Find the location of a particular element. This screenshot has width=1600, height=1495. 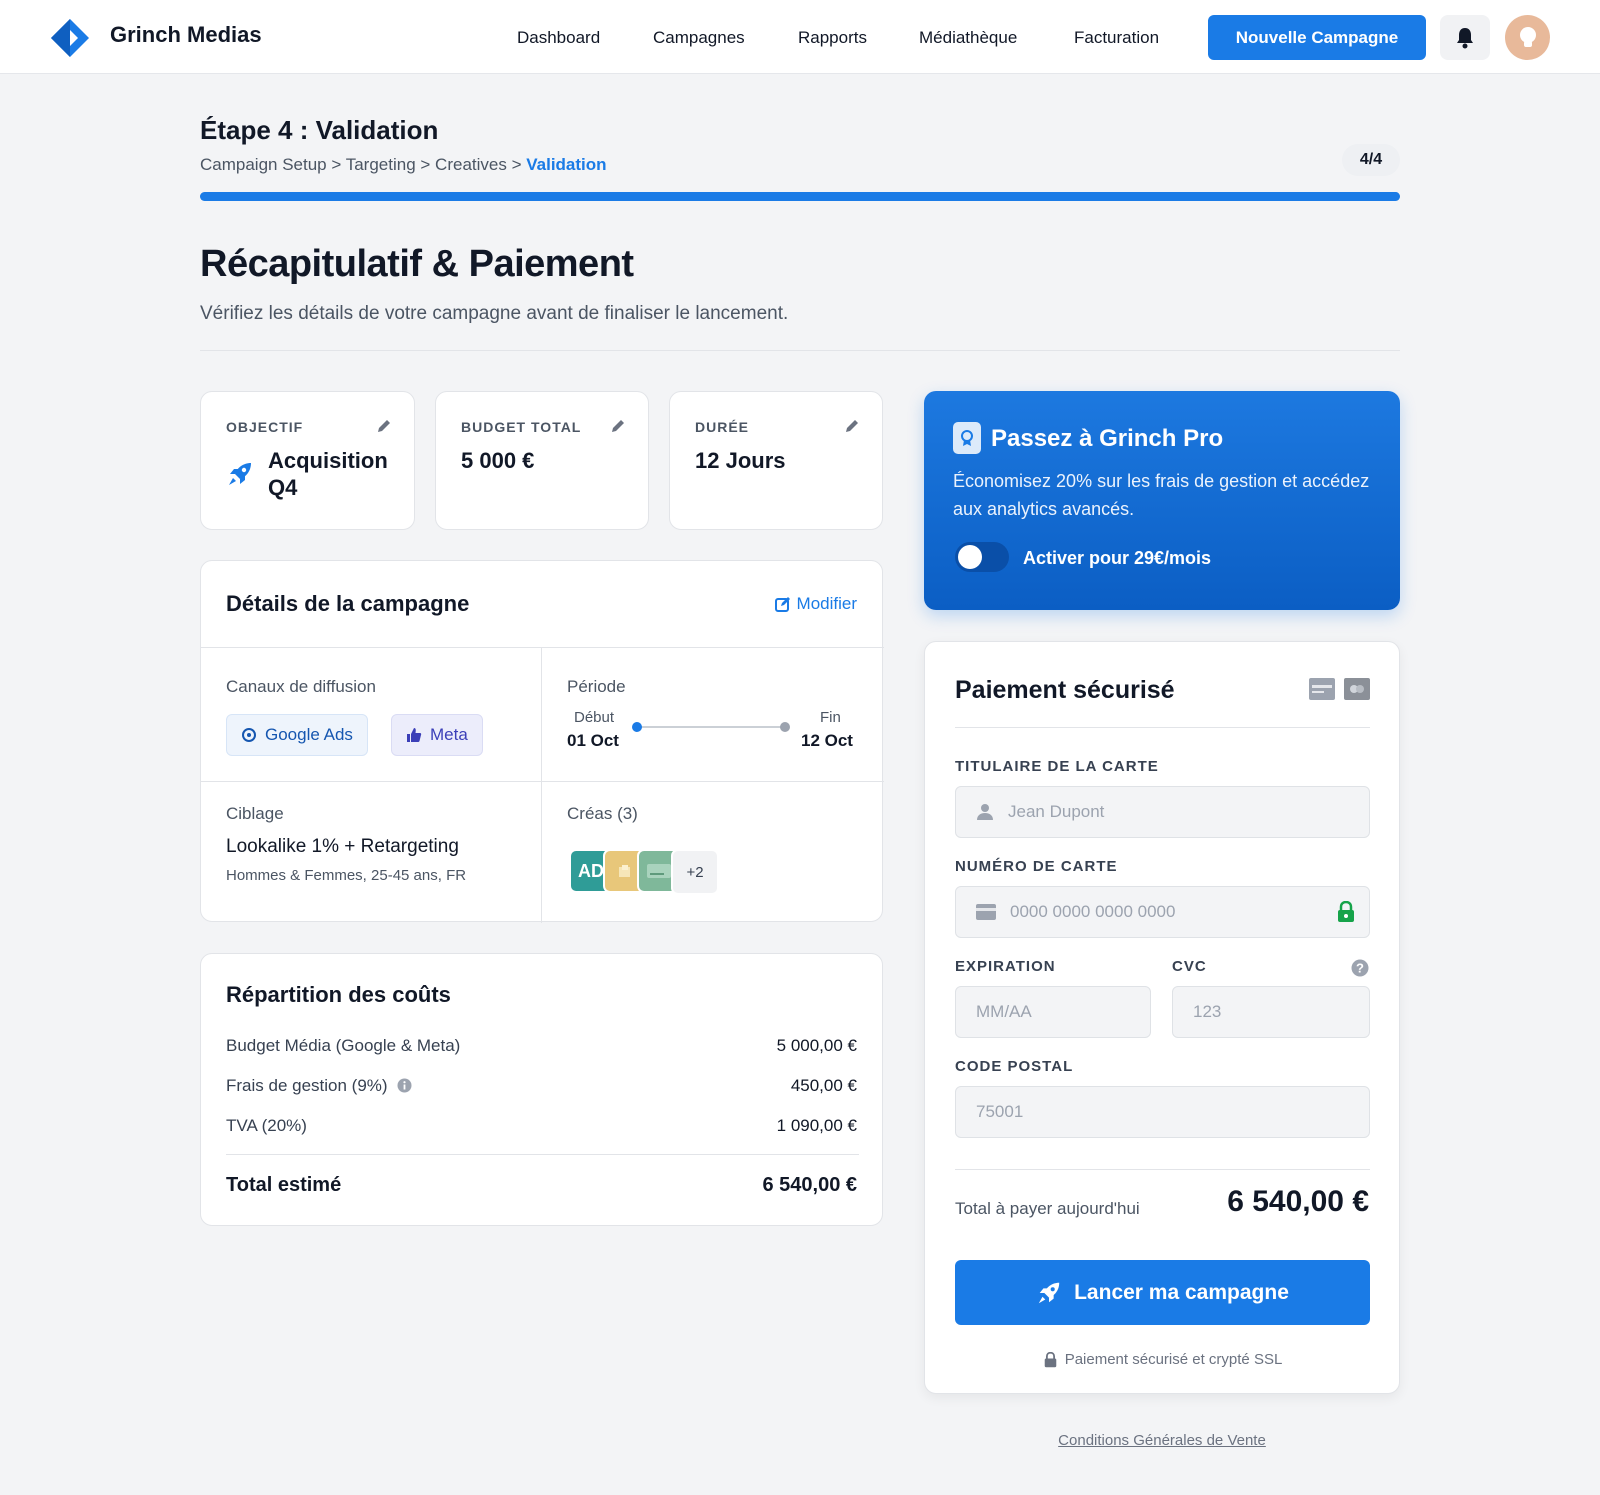

badge-icon is located at coordinates (967, 438).